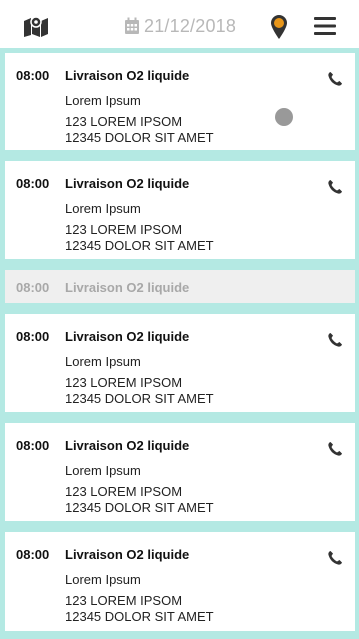  I want to click on status-dot, so click(284, 117).